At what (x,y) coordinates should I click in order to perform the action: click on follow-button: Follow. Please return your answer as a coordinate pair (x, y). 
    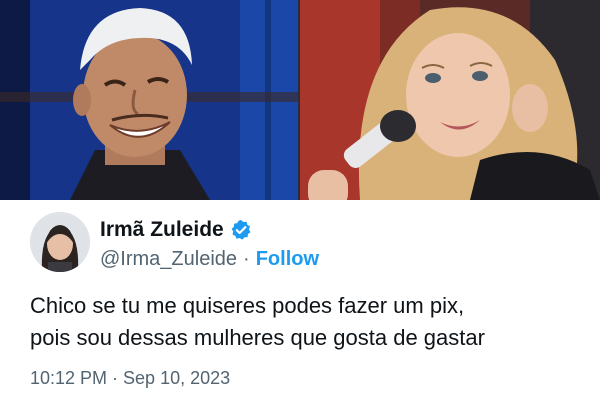
    Looking at the image, I should click on (287, 259).